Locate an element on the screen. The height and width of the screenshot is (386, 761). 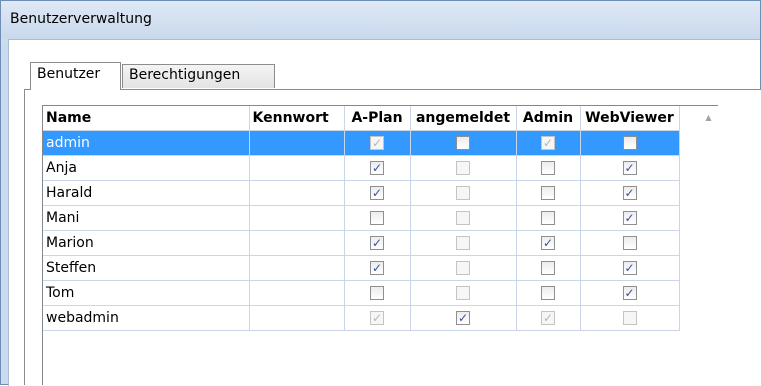
user-name-cell: Marion is located at coordinates (146, 243).